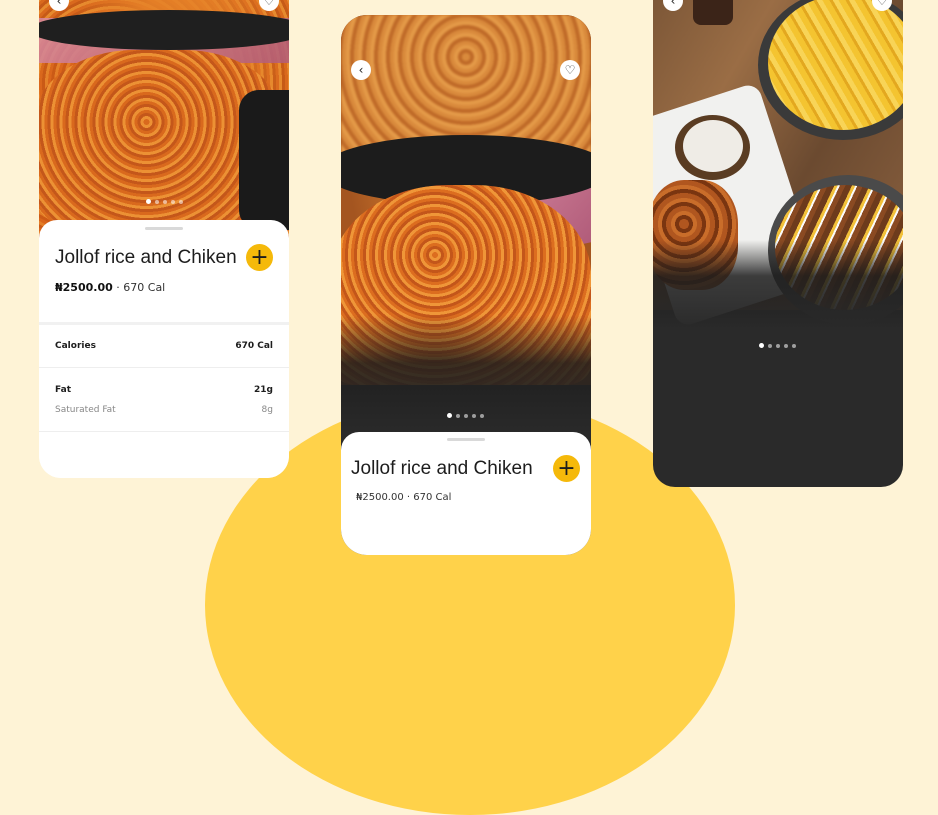  What do you see at coordinates (713, 146) in the screenshot?
I see `dip-sauce` at bounding box center [713, 146].